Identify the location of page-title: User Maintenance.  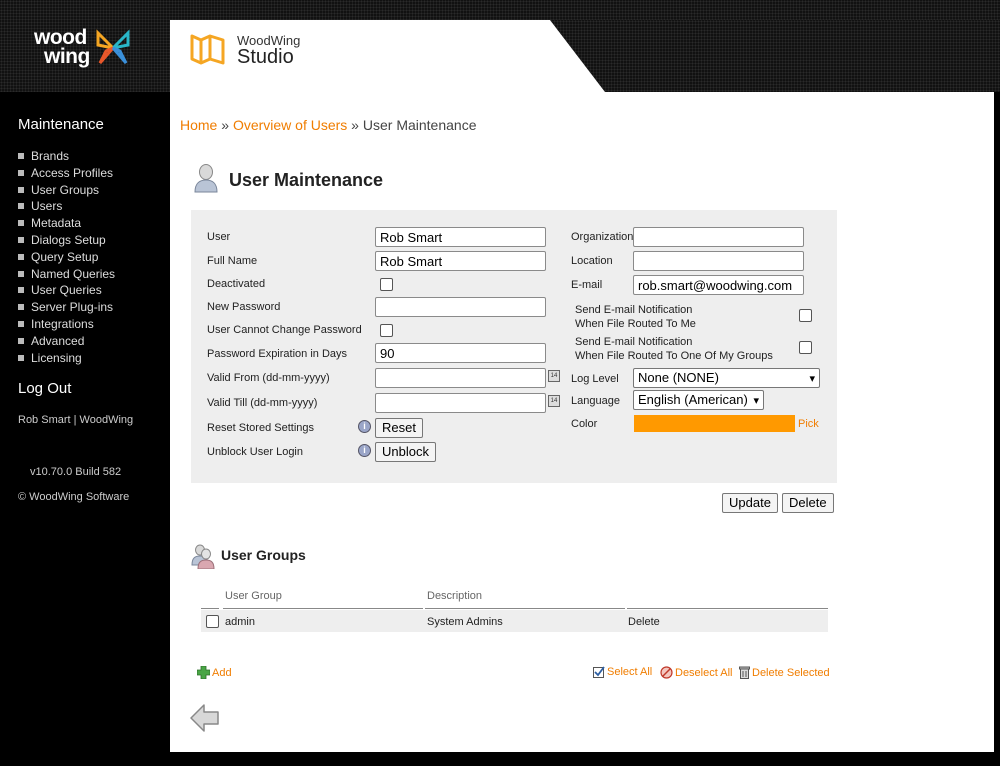
(306, 180).